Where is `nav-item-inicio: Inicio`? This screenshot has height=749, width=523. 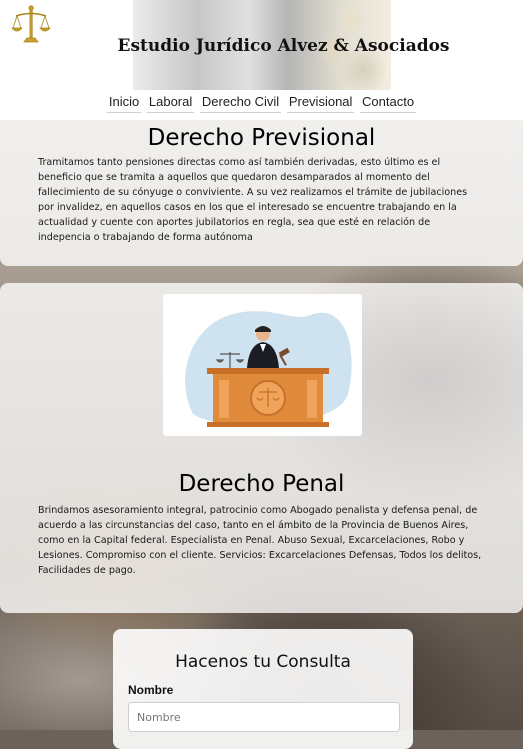
nav-item-inicio: Inicio is located at coordinates (124, 103).